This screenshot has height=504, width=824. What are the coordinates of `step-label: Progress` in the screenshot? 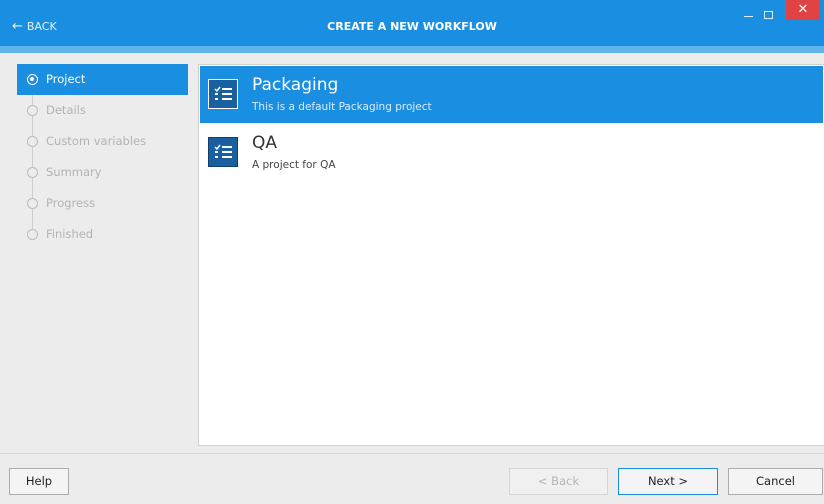 It's located at (71, 203).